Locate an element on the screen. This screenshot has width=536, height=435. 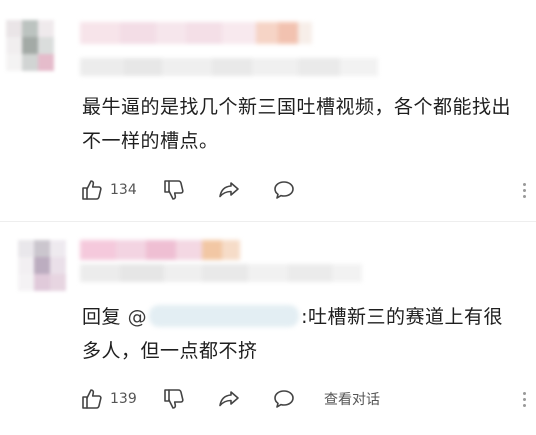
comment-text: 最牛逼的是找几个新三国吐槽视频，各个都能找出不一样的槽点。 is located at coordinates (297, 124).